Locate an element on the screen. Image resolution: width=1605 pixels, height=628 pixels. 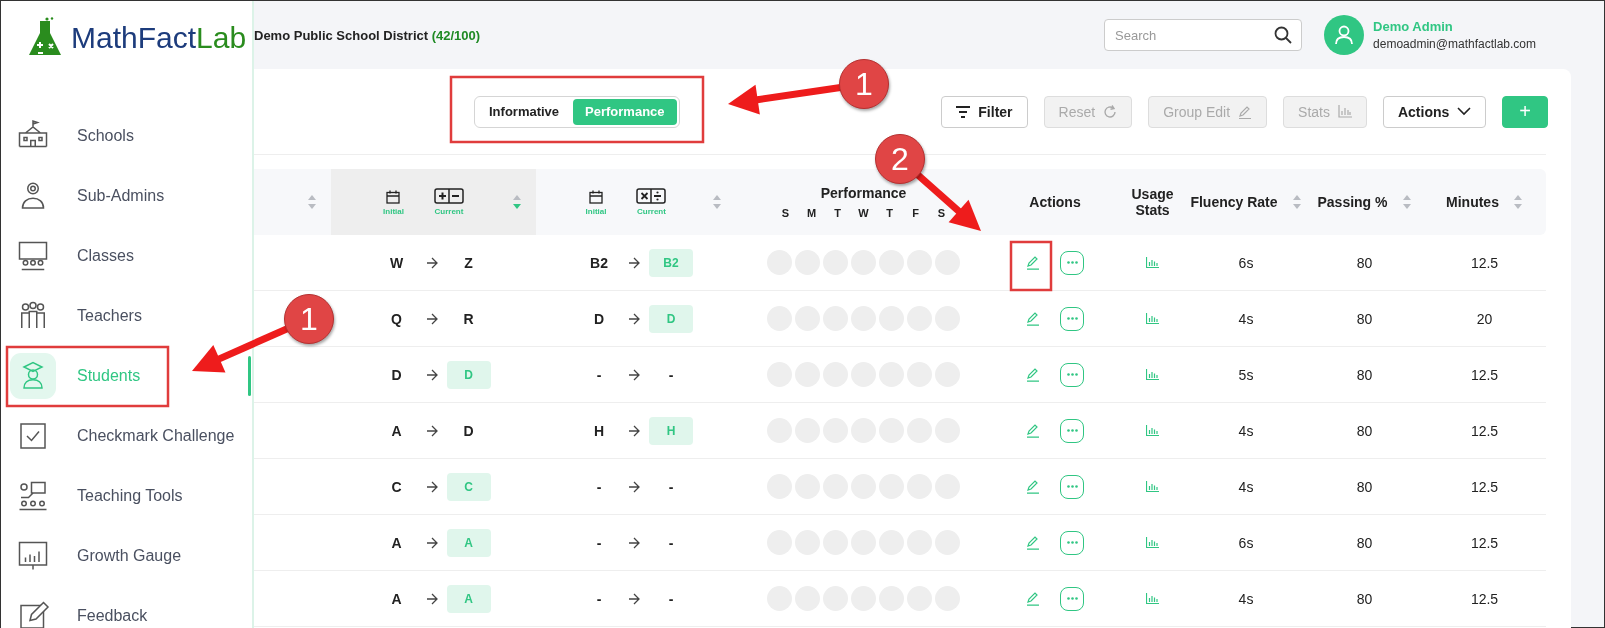
sidebar-item: Checkmark Challenge is located at coordinates (126, 436).